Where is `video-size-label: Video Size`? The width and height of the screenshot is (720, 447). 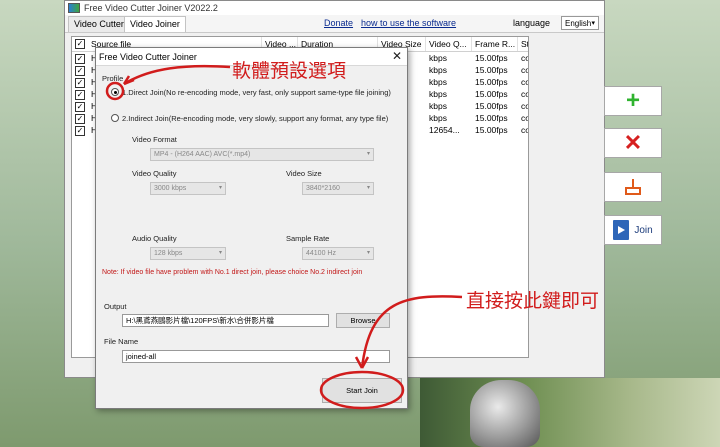
video-size-label: Video Size is located at coordinates (304, 173).